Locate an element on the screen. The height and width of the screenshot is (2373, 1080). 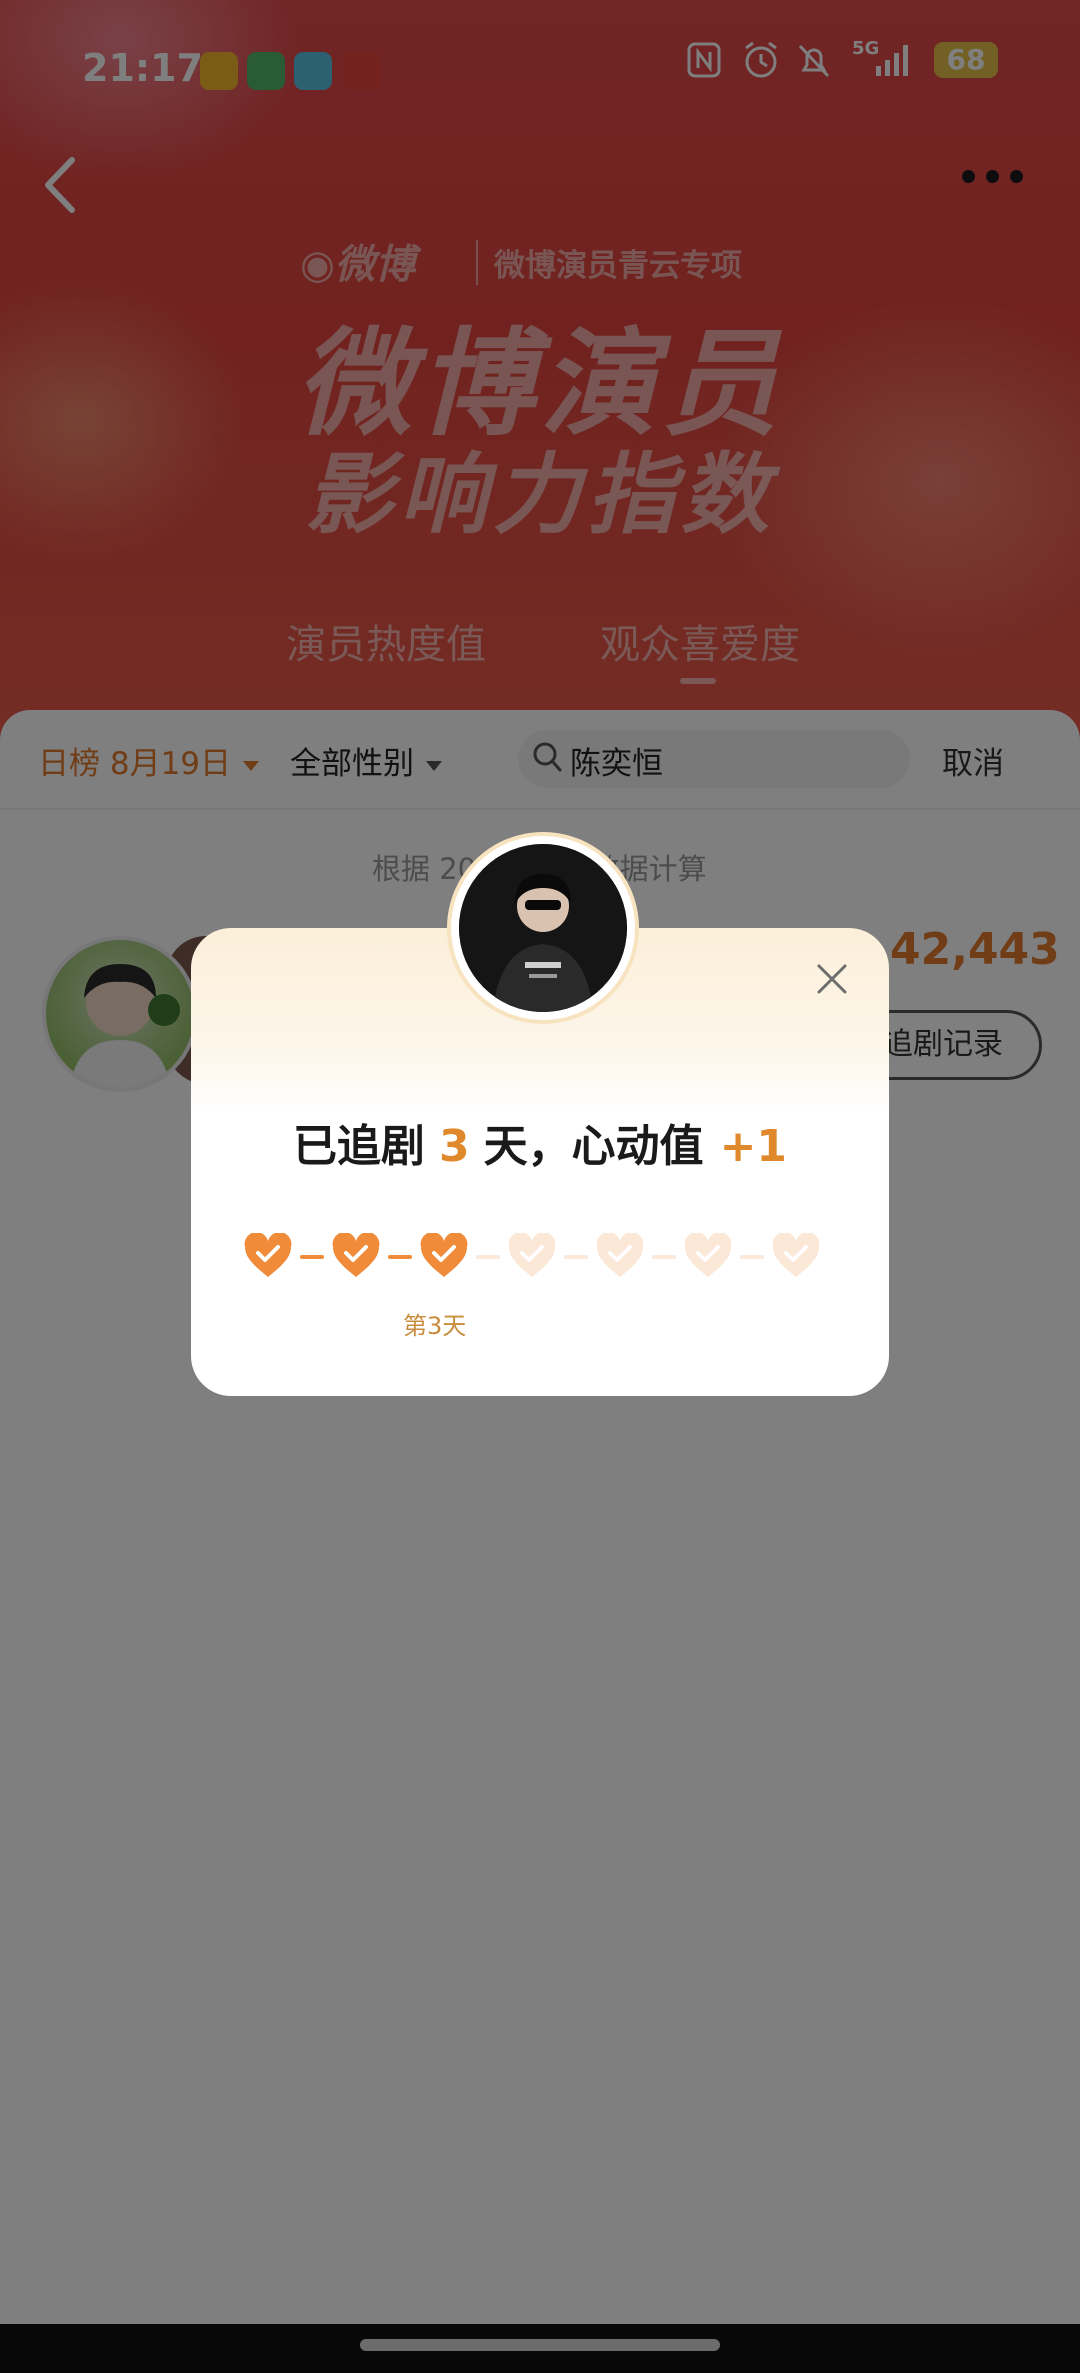
current-day-label: 第3天 is located at coordinates (435, 1326).